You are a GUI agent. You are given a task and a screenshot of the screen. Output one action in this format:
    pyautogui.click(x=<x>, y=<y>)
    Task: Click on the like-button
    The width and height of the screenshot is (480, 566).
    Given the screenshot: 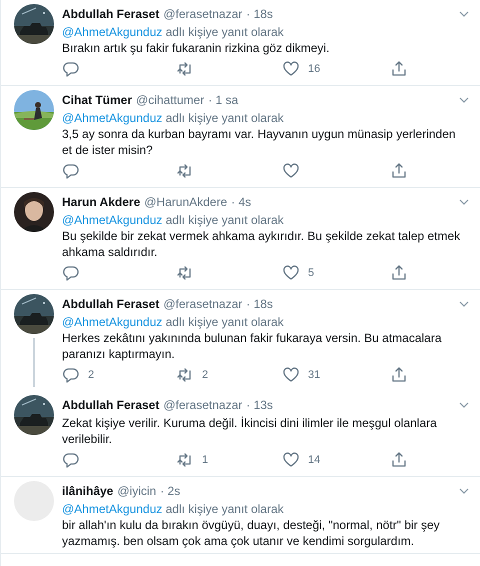 What is the action you would take?
    pyautogui.click(x=291, y=171)
    